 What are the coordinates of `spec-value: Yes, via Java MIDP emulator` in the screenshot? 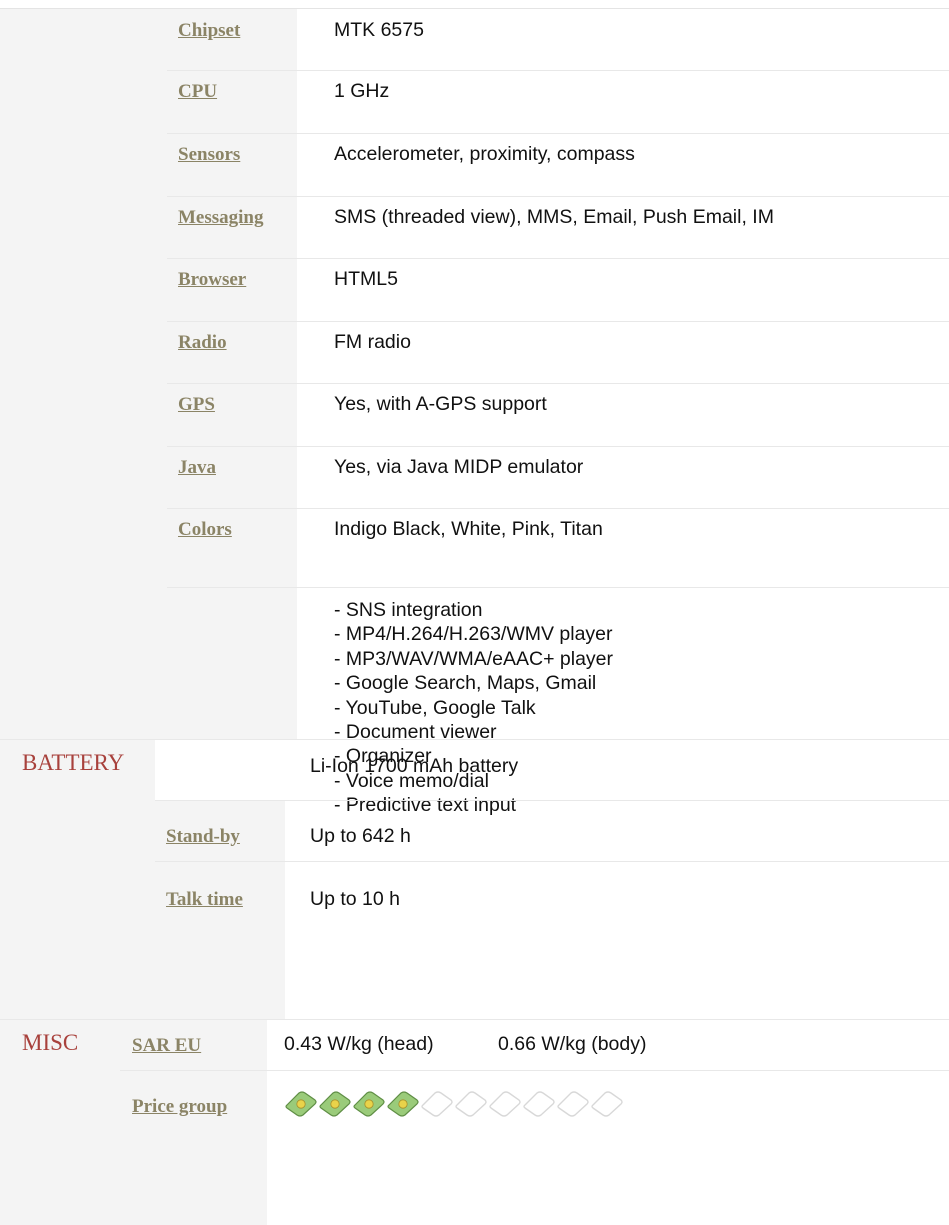 It's located at (459, 467).